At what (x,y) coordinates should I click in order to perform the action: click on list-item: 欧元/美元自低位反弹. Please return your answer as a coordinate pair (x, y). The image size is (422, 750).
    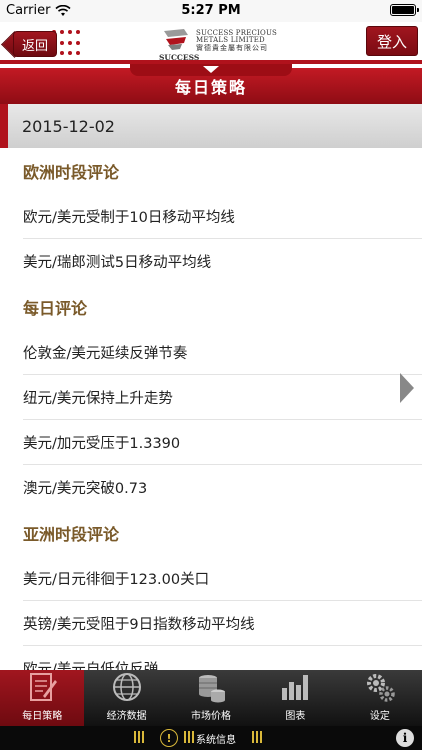
    Looking at the image, I should click on (222, 658).